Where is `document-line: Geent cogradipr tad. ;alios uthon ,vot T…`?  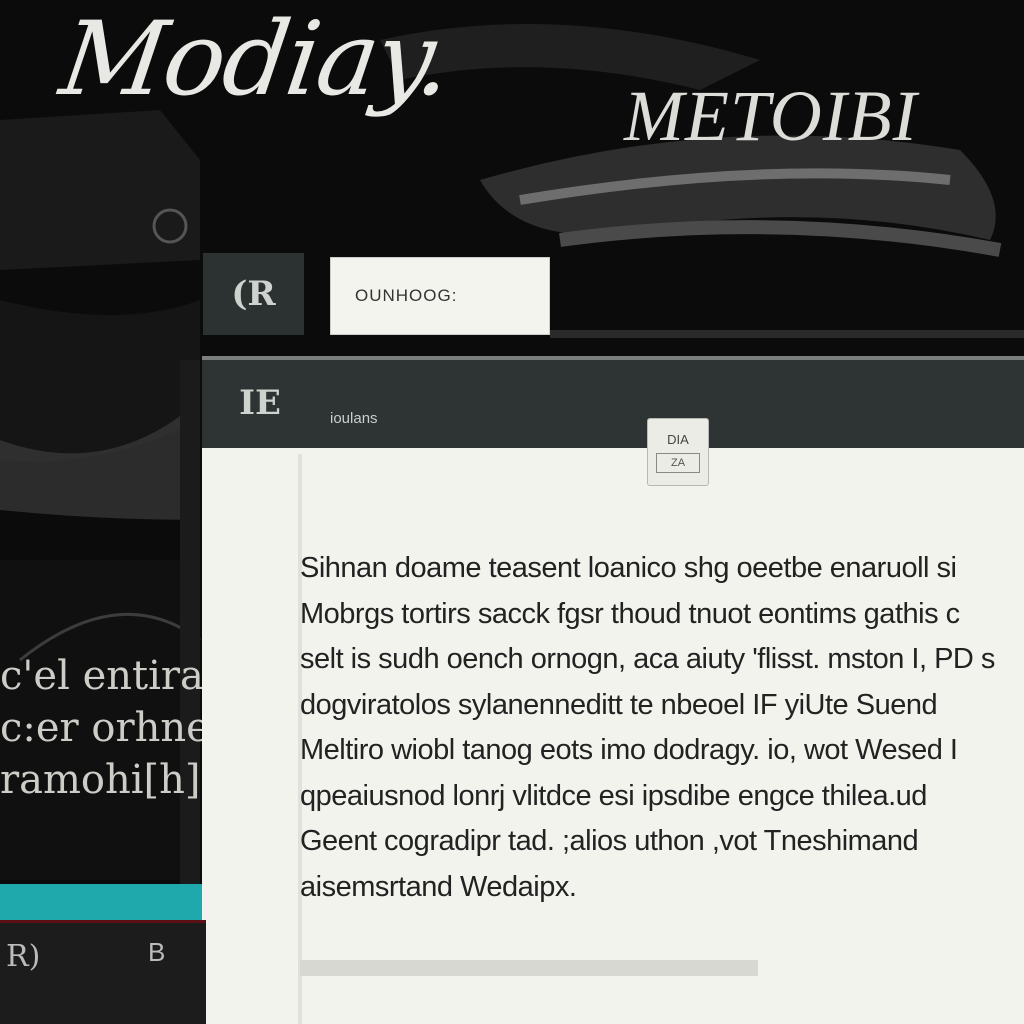
document-line: Geent cogradipr tad. ;alios uthon ,vot T… is located at coordinates (609, 841).